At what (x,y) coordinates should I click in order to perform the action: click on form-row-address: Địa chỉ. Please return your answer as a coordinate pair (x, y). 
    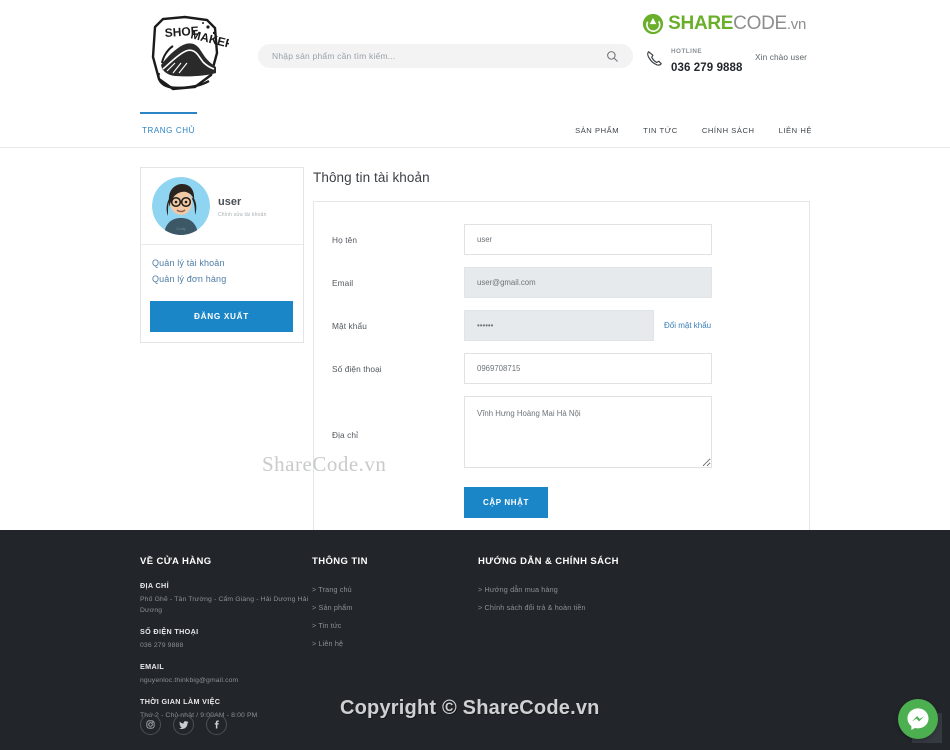
    Looking at the image, I should click on (561, 434).